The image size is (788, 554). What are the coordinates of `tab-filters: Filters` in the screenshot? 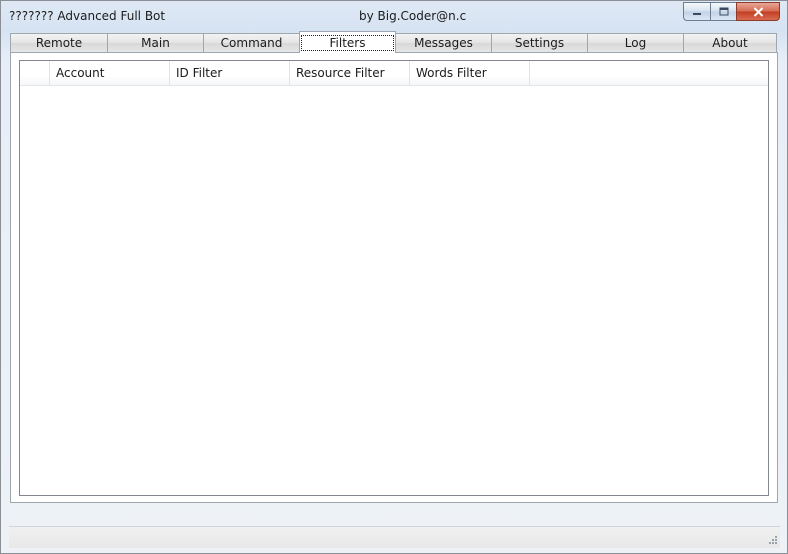 It's located at (347, 42).